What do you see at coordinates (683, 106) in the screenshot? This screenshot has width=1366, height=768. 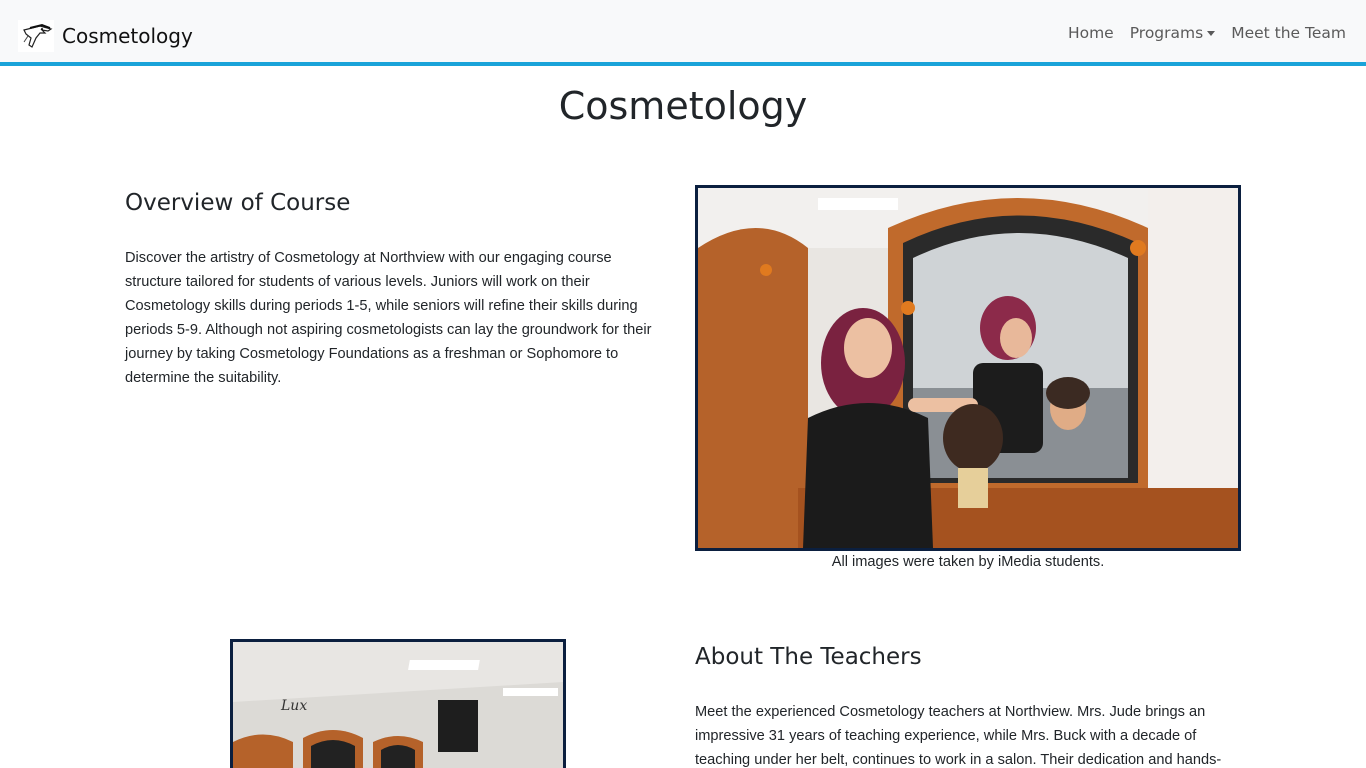 I see `page-title: Cosmetology` at bounding box center [683, 106].